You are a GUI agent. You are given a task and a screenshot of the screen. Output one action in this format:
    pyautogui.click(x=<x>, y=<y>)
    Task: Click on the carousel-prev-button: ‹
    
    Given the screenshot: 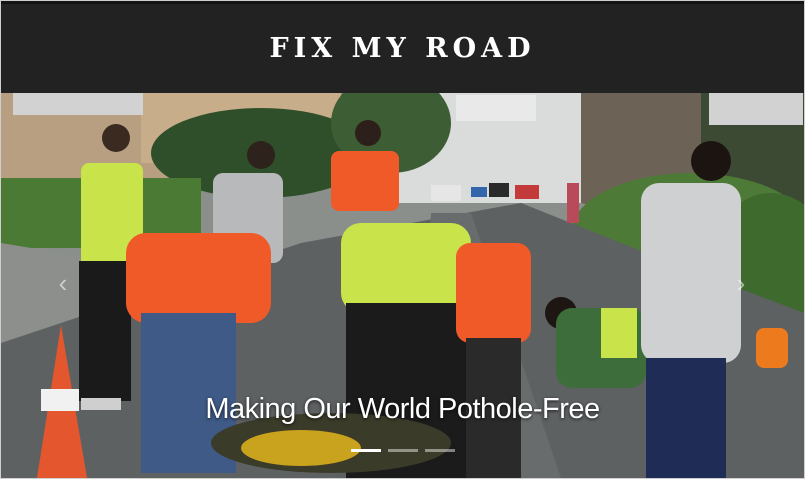 What is the action you would take?
    pyautogui.click(x=63, y=283)
    